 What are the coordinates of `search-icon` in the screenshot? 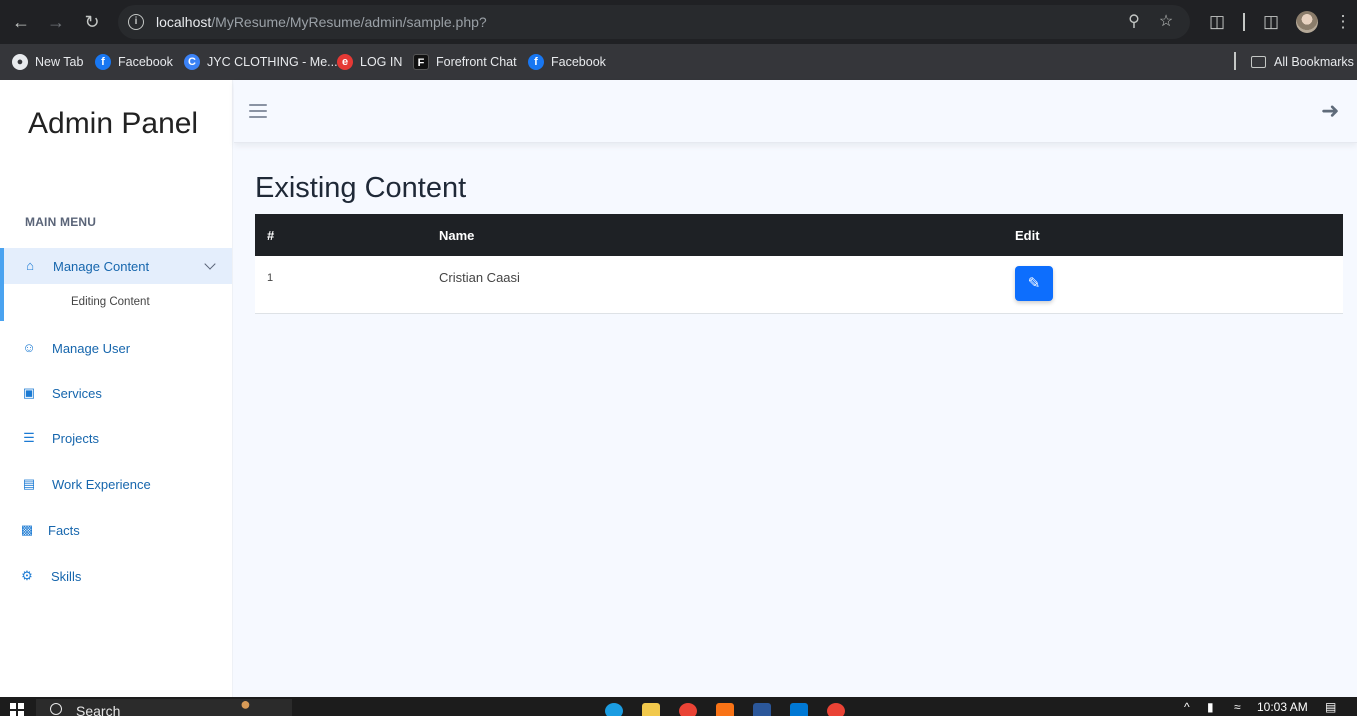 It's located at (56, 709).